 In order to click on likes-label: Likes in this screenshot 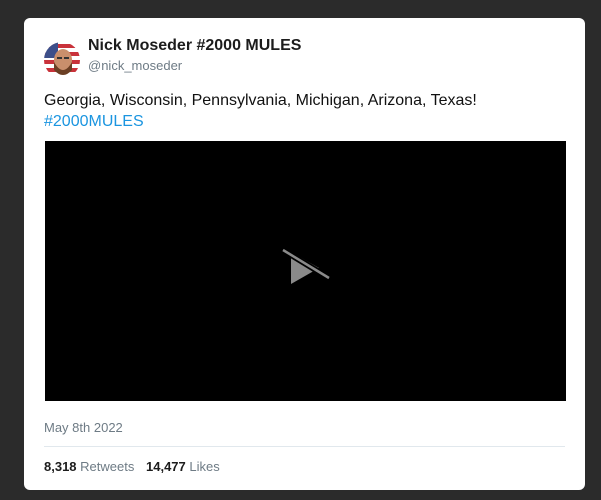, I will do `click(204, 466)`.